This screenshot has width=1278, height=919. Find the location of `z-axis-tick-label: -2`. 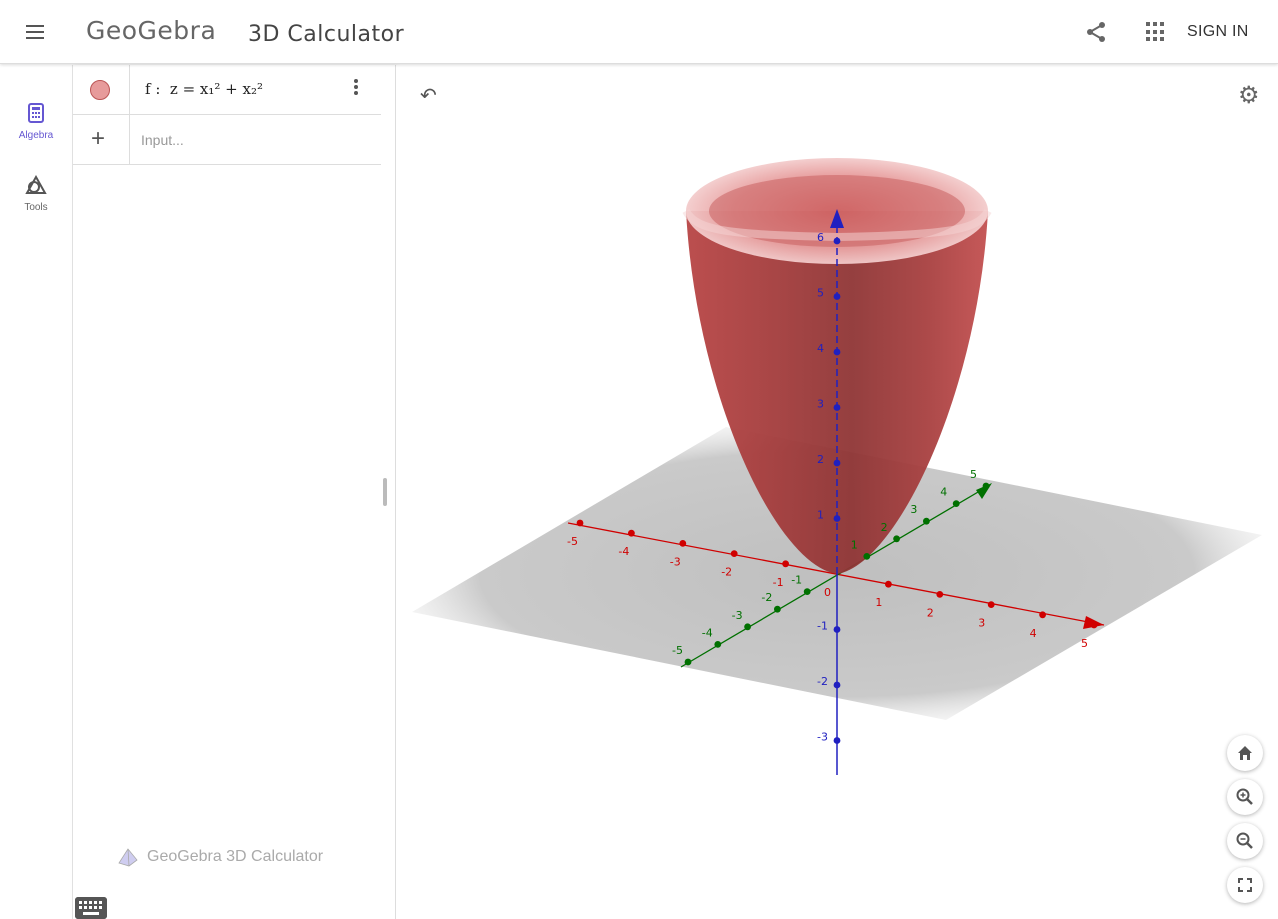

z-axis-tick-label: -2 is located at coordinates (822, 681).